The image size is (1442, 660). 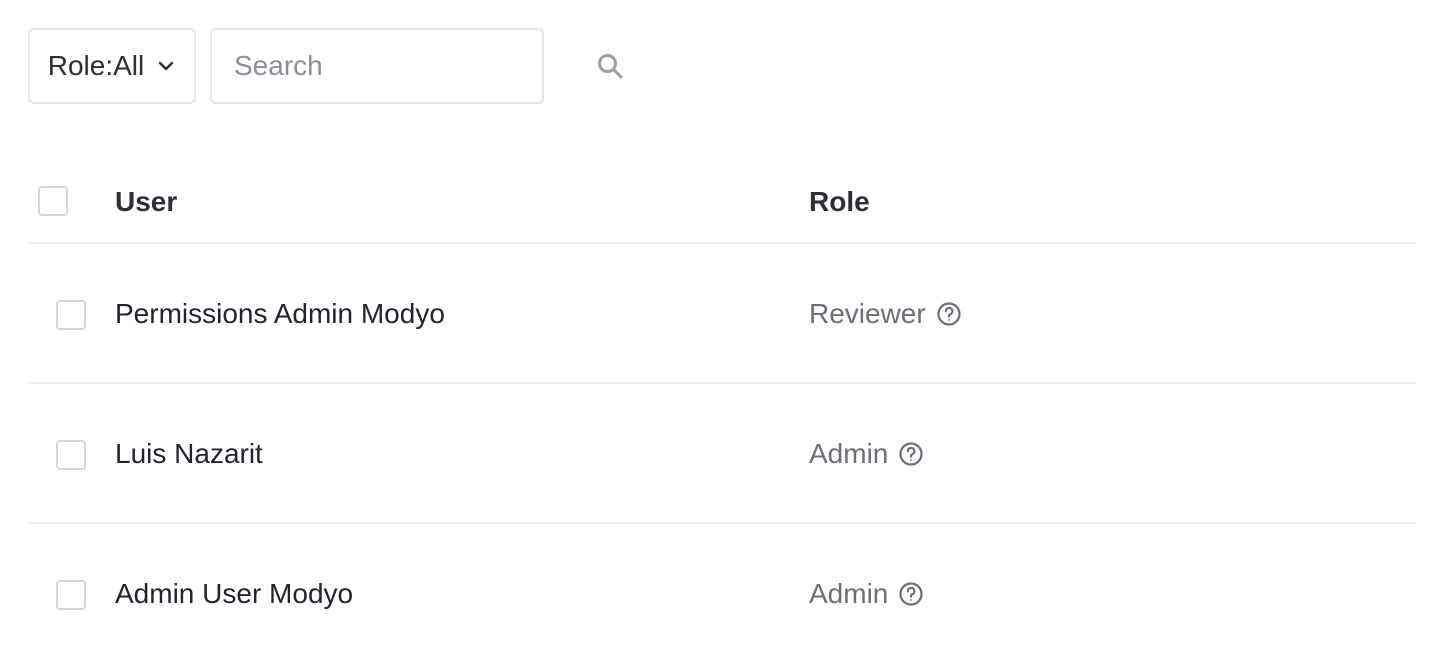 I want to click on role-filter-dropdown: Role:All, so click(x=112, y=66).